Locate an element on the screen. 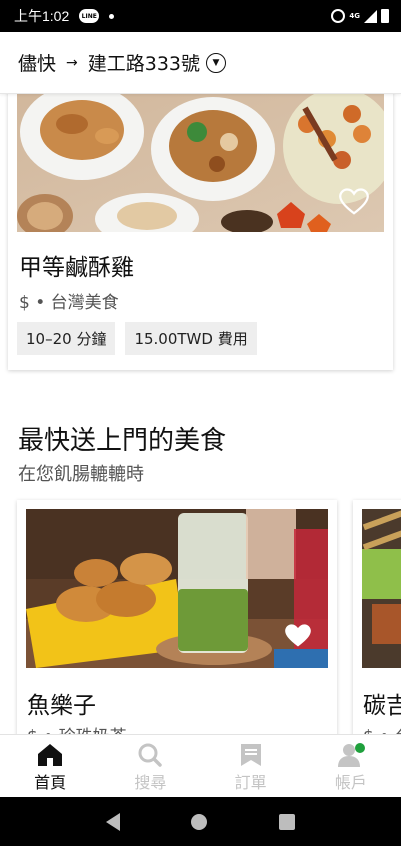 The image size is (401, 846). drinks-pastry-photo is located at coordinates (177, 588).